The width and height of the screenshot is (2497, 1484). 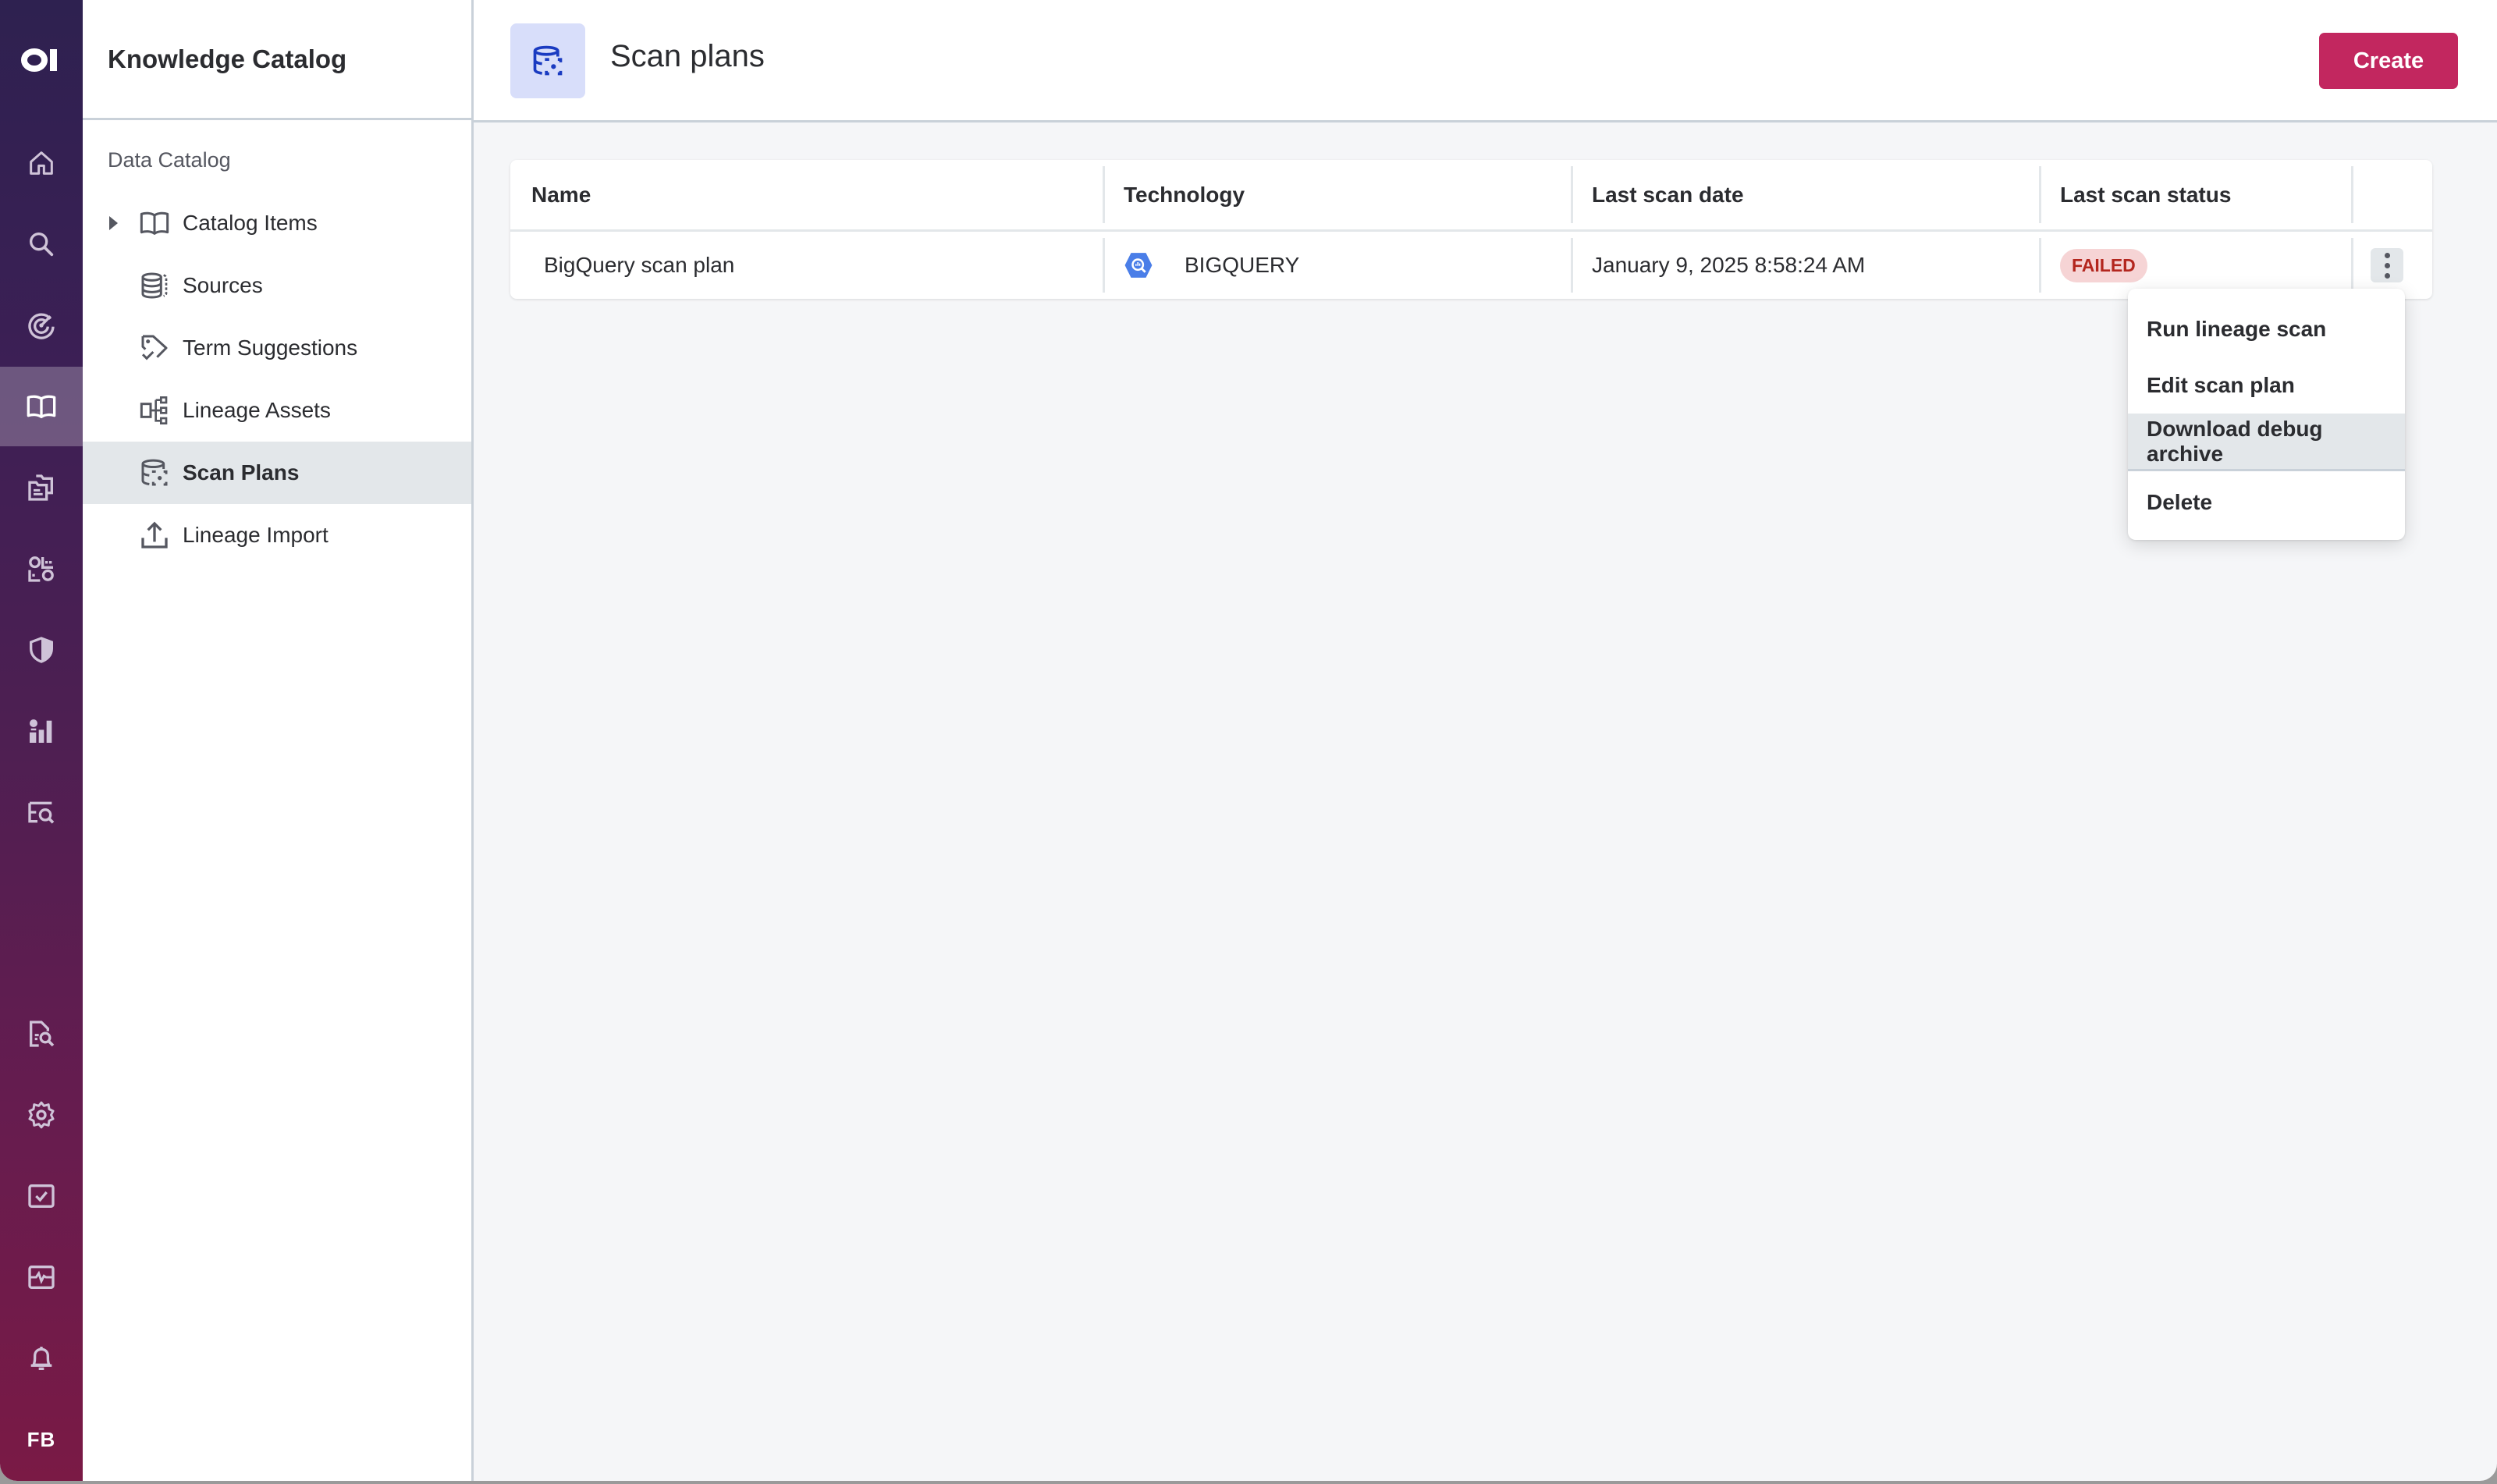 I want to click on menu-item-delete: Delete, so click(x=2266, y=503).